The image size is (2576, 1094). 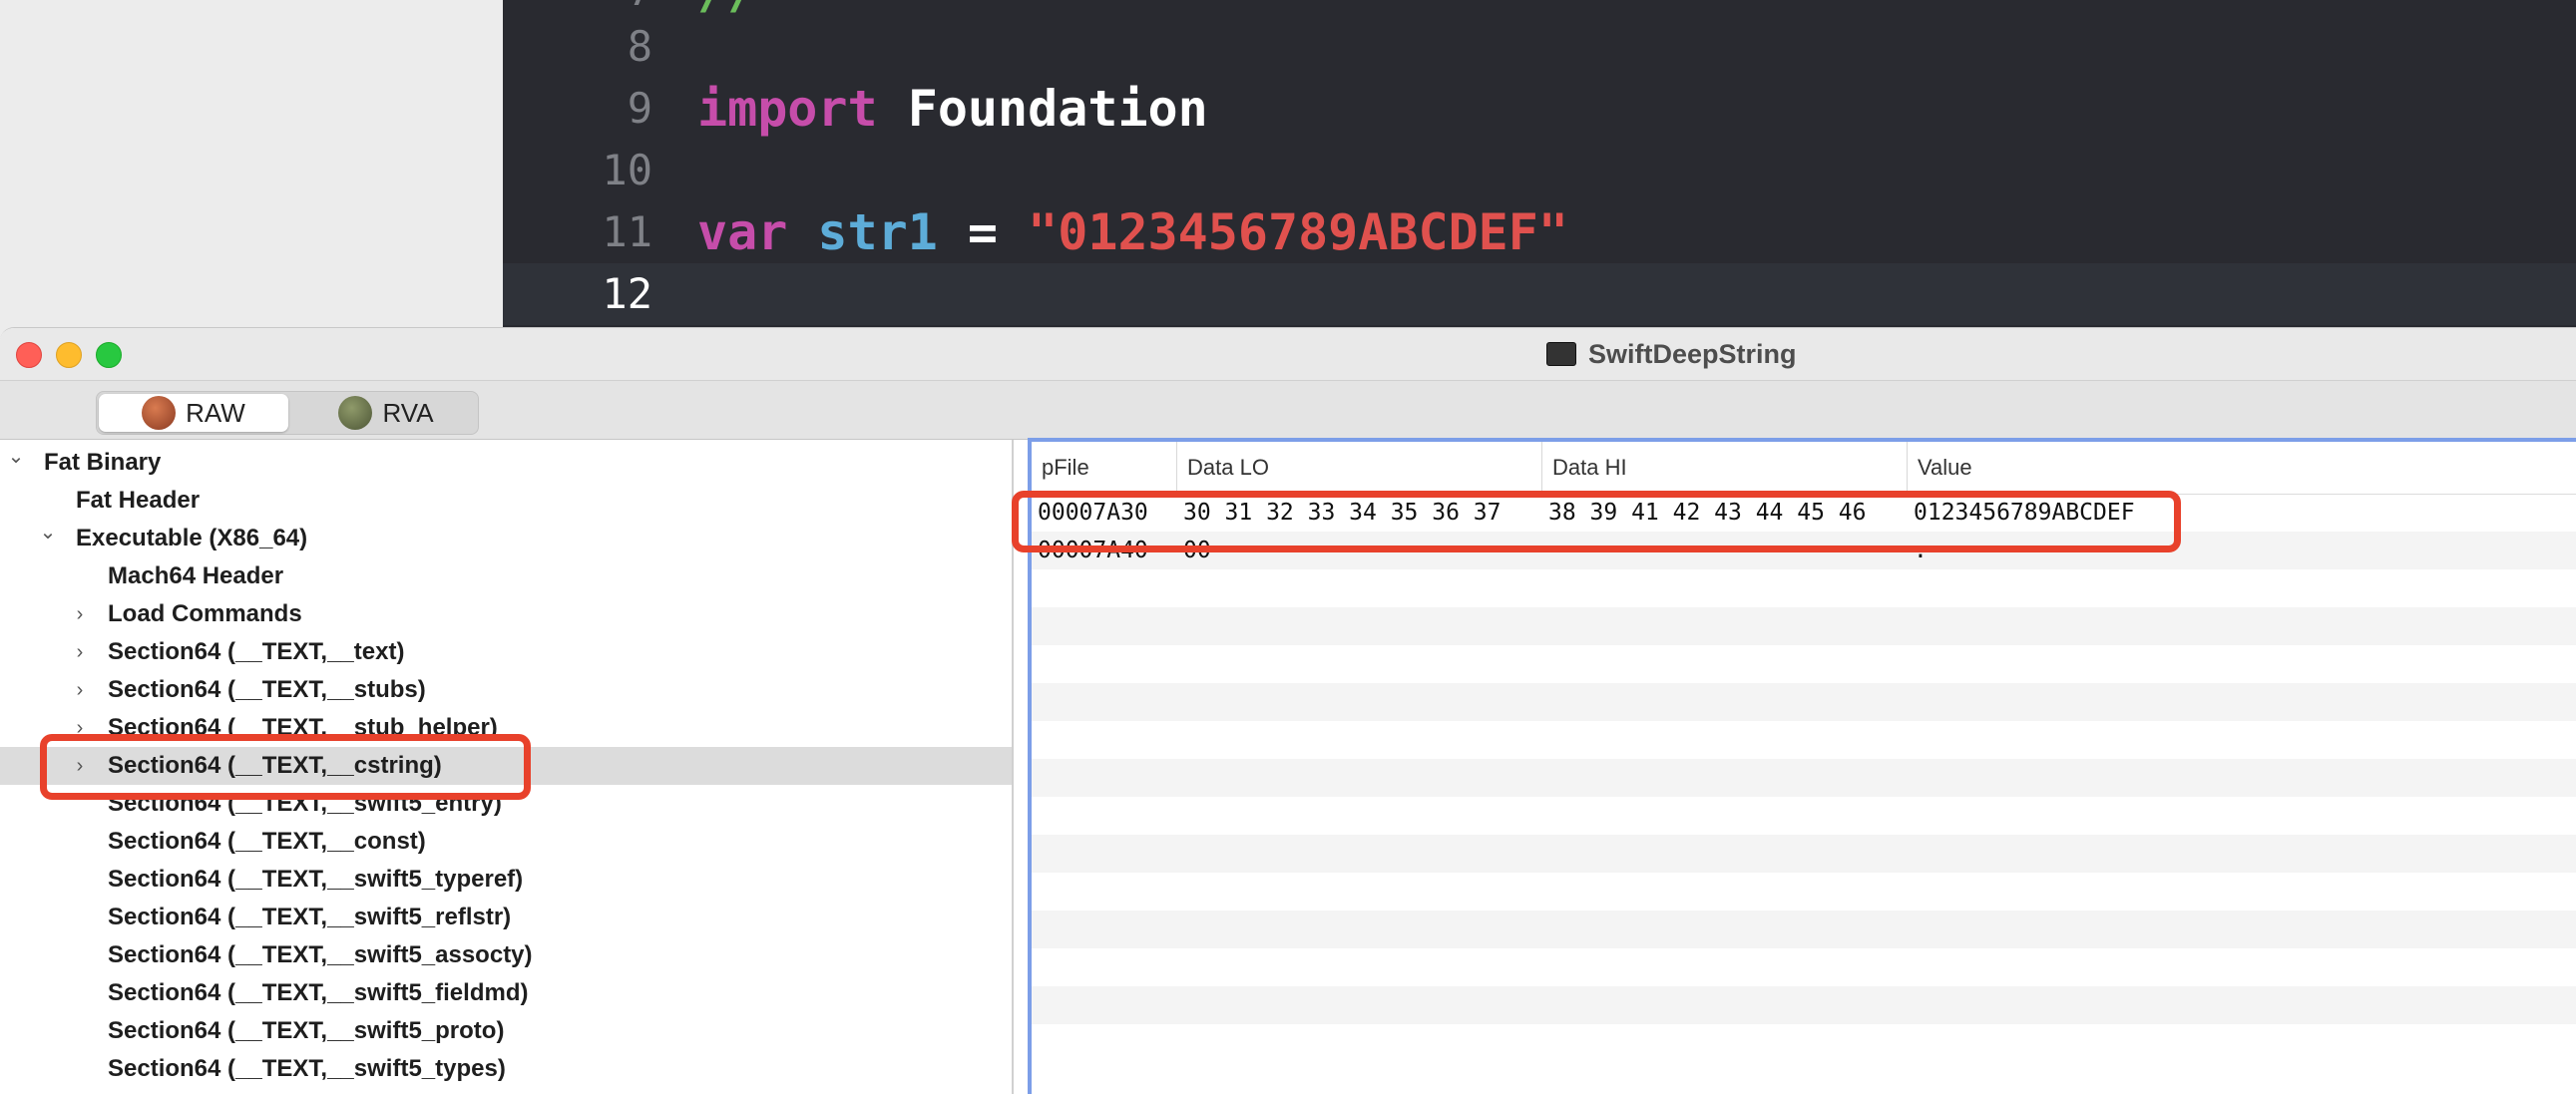 What do you see at coordinates (310, 917) in the screenshot?
I see `outline-item-label: Section64 (__TEXT,__swift5_reflstr)` at bounding box center [310, 917].